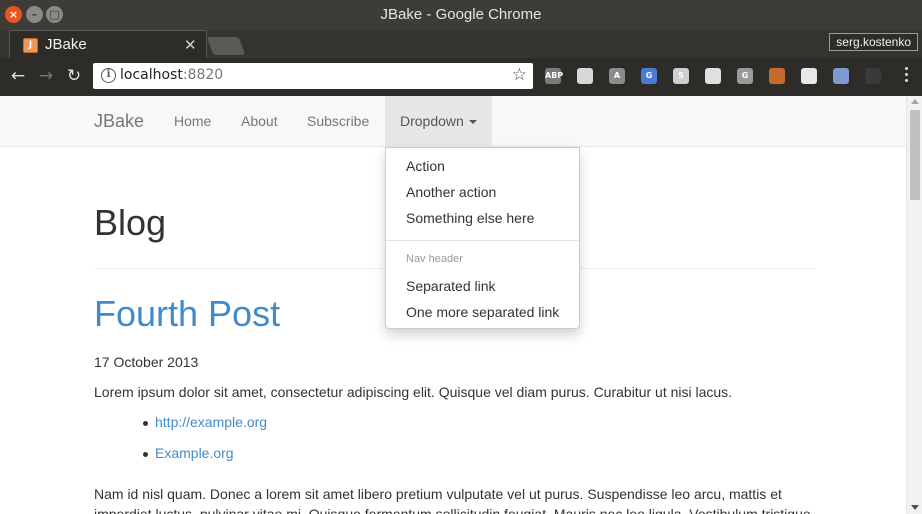 This screenshot has height=514, width=922. Describe the element at coordinates (809, 76) in the screenshot. I see `gnome-icon` at that location.